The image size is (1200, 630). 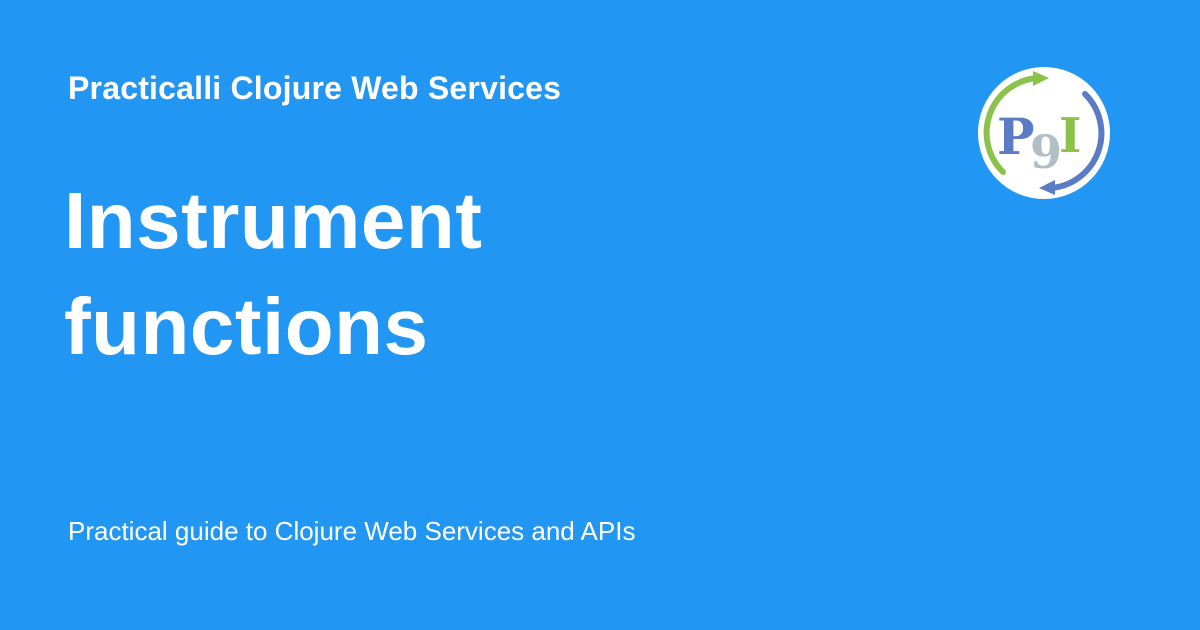 I want to click on logo-letter-p: P, so click(x=1016, y=136).